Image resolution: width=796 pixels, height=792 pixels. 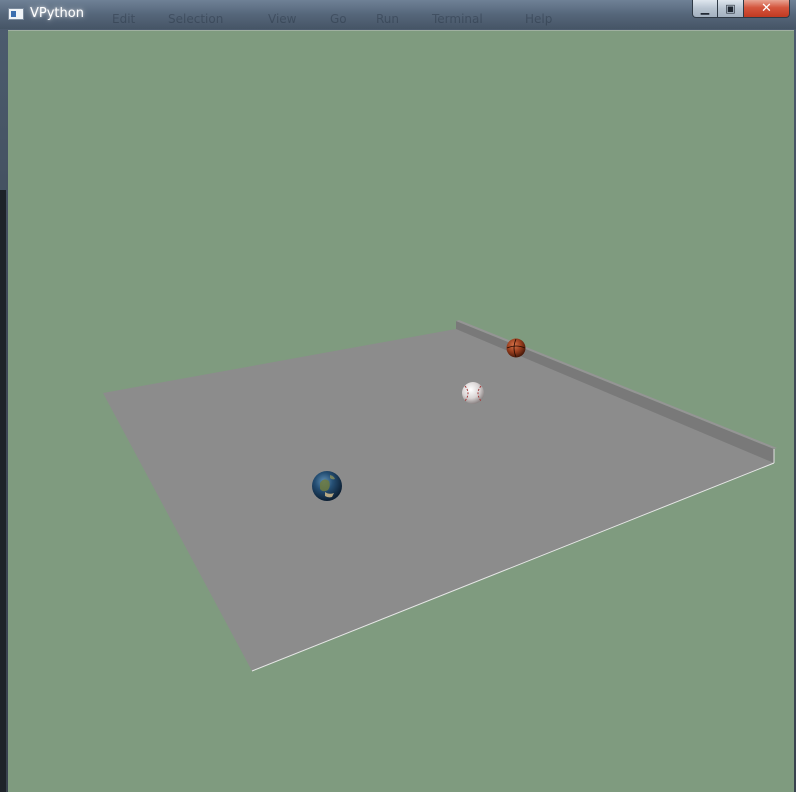 I want to click on ghost-menu-go: Go, so click(x=338, y=19).